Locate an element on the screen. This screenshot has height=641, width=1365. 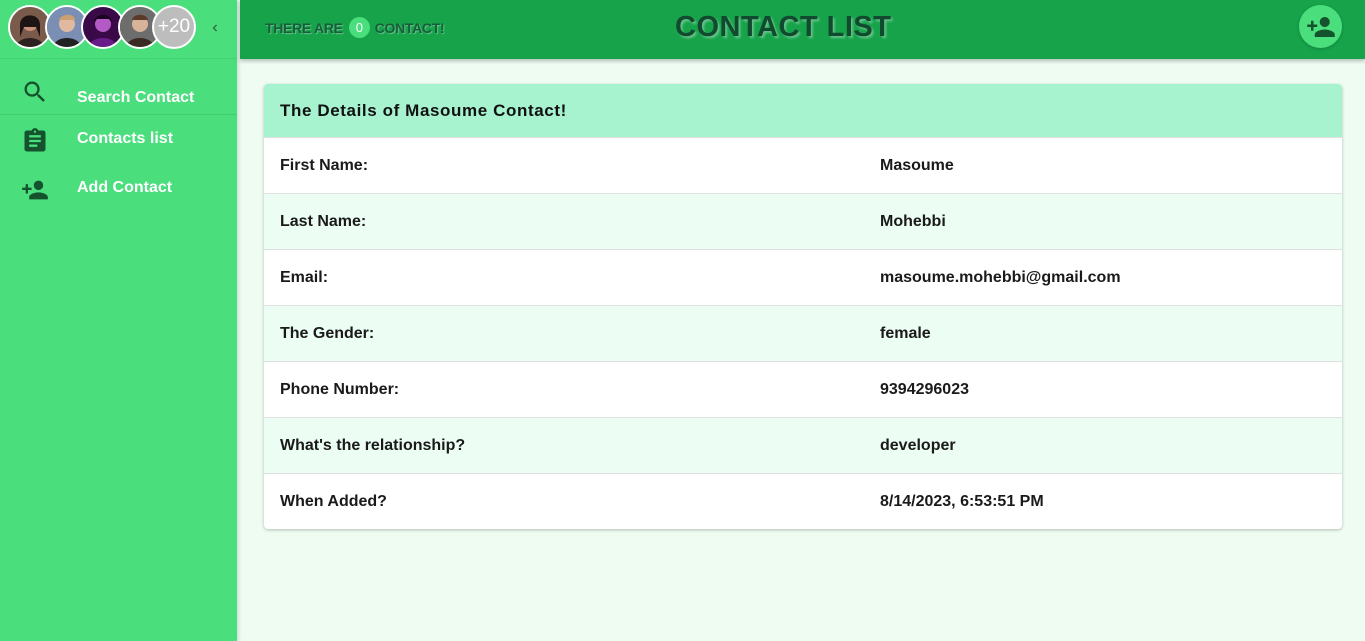
sidebar-item-search-contact: Search Contact is located at coordinates (118, 90).